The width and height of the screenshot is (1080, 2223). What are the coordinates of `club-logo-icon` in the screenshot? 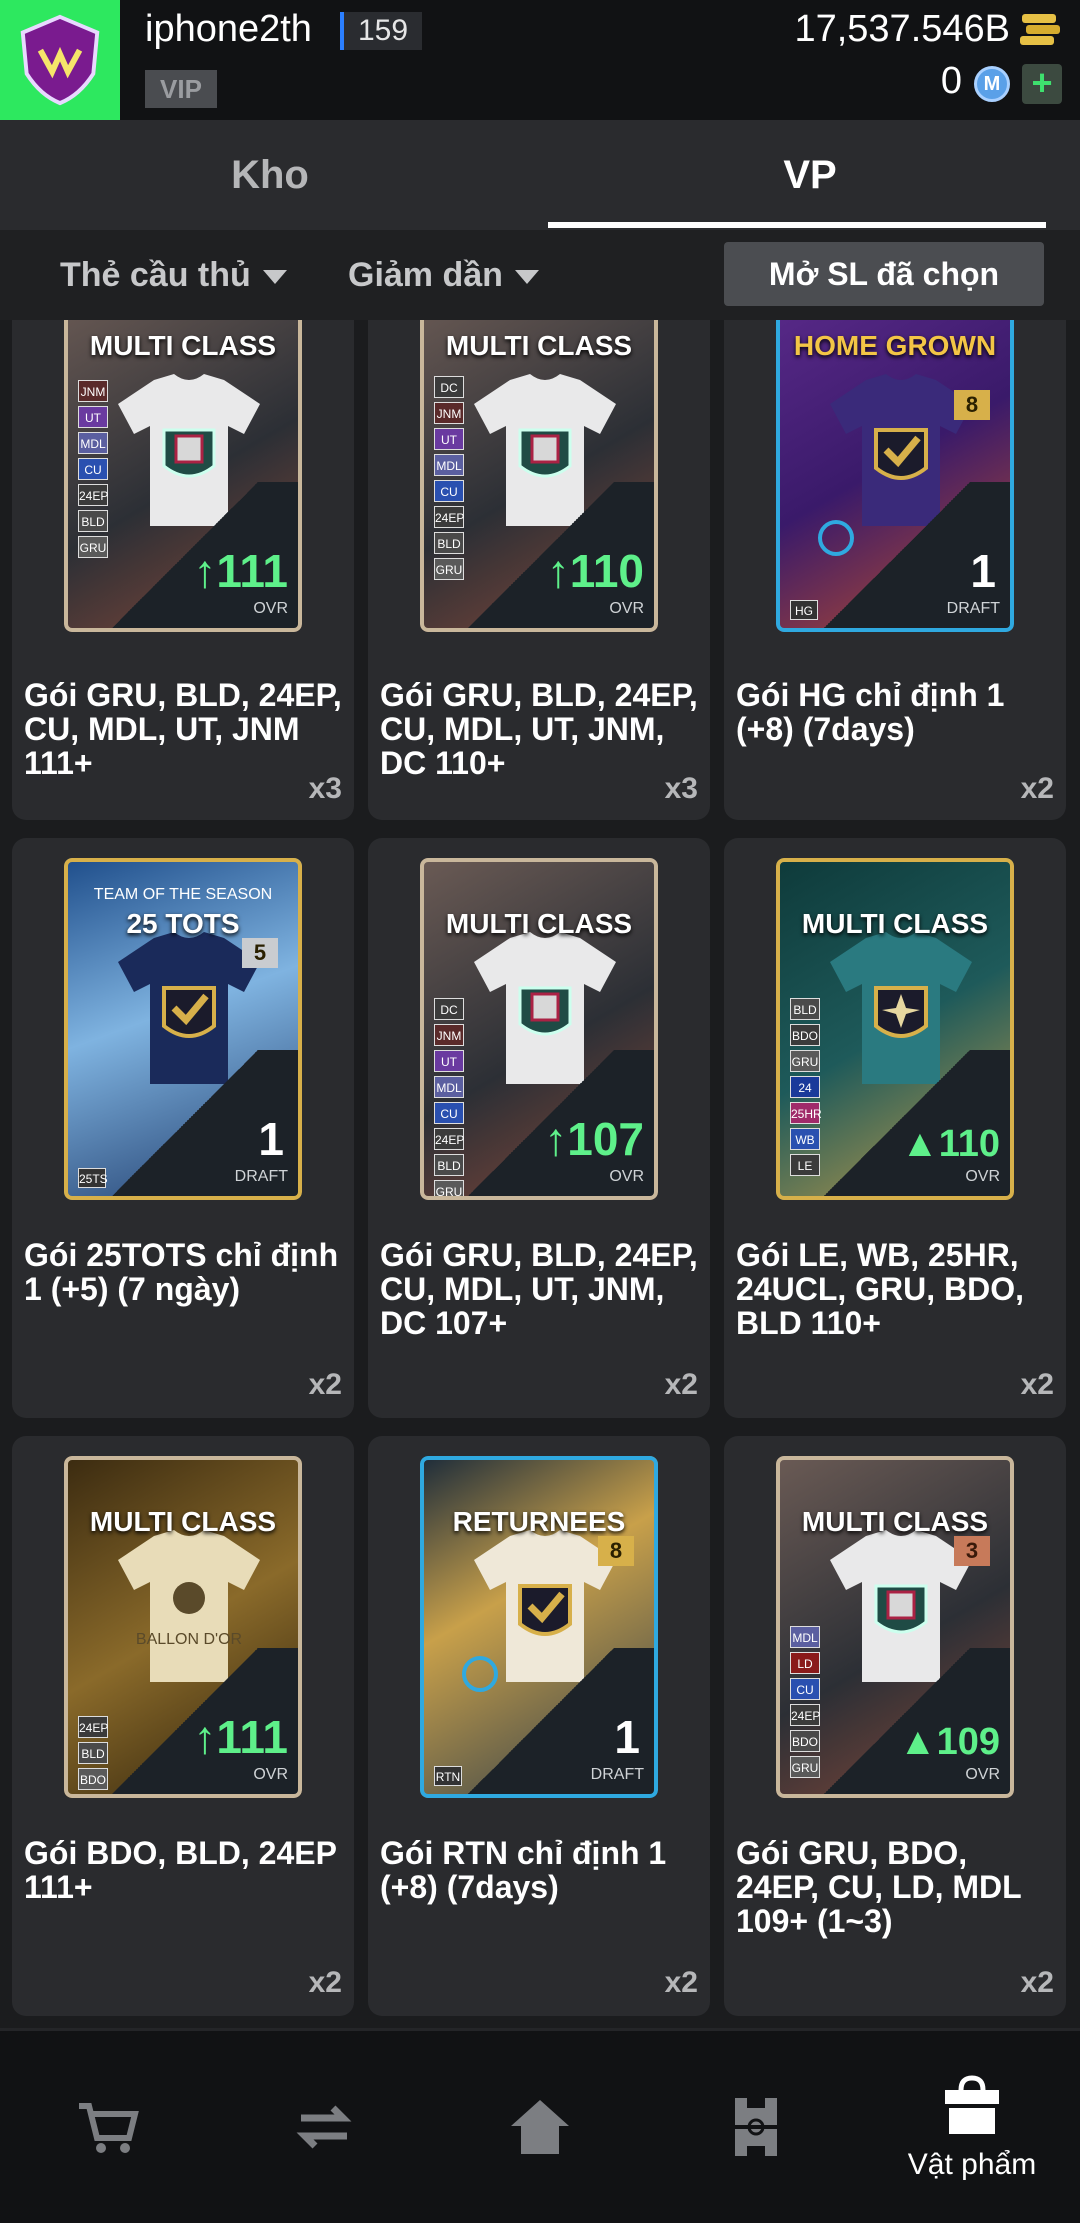 It's located at (60, 60).